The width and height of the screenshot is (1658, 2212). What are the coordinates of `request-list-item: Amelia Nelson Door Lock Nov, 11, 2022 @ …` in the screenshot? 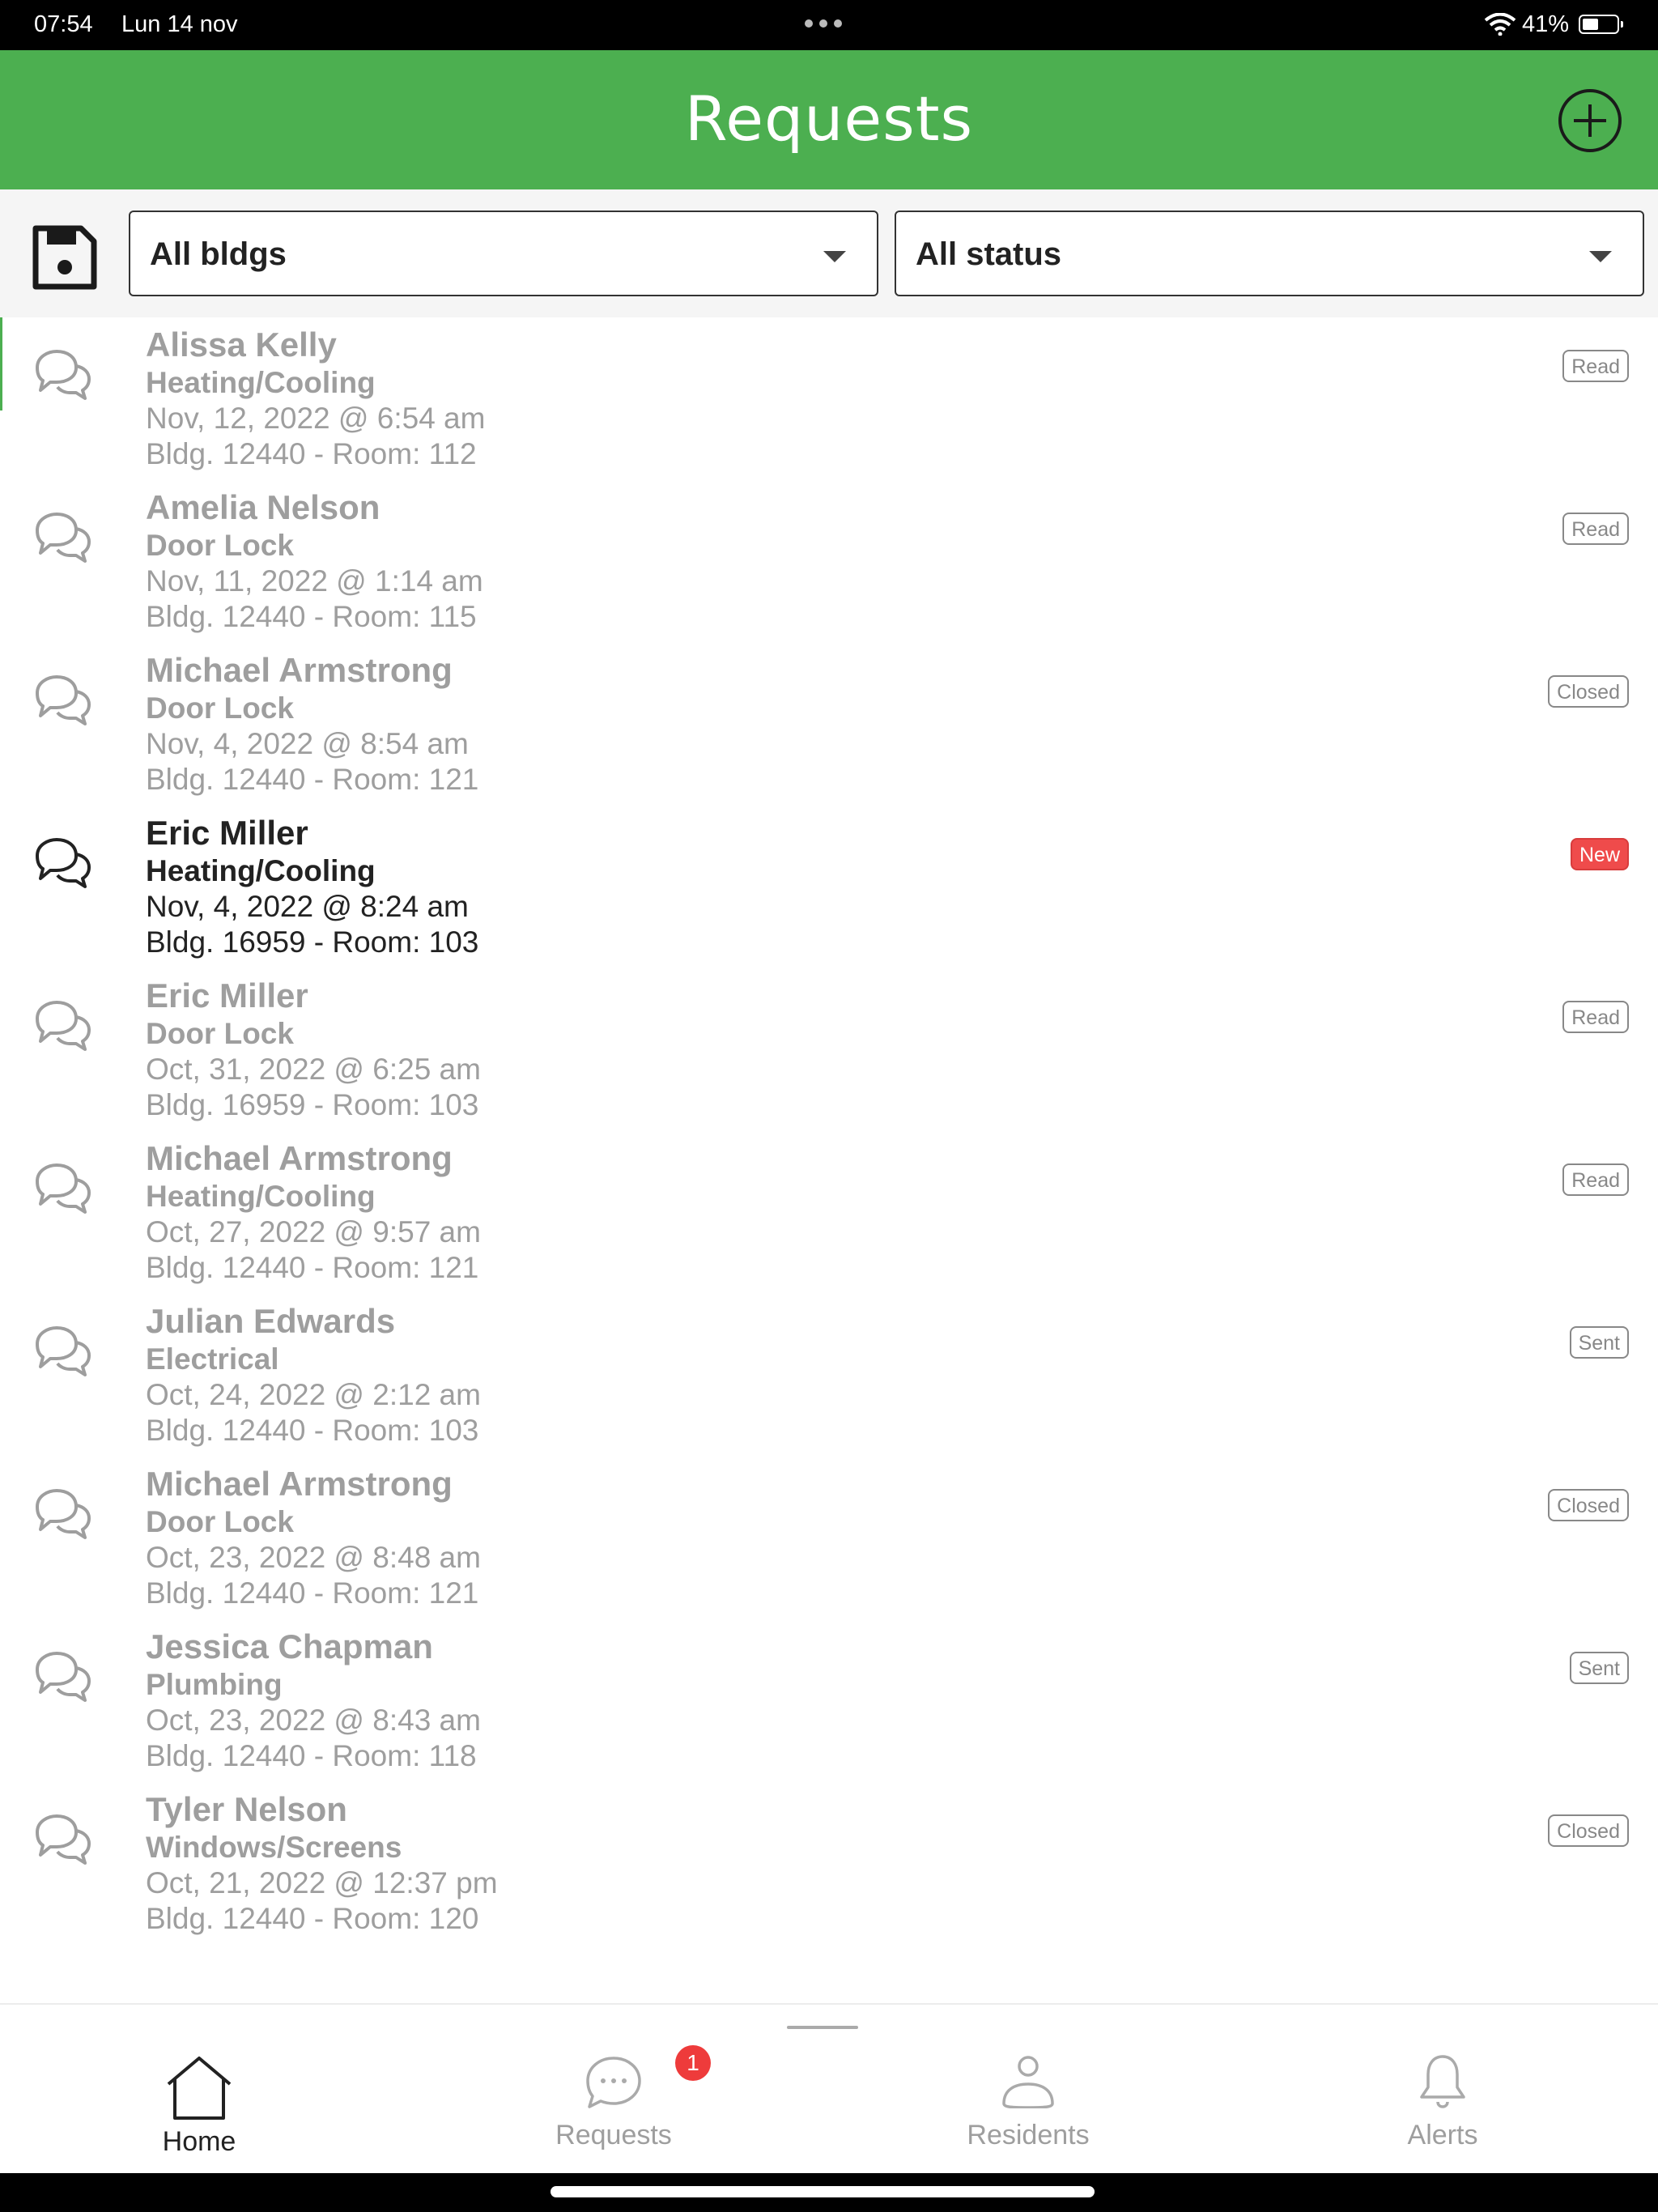 It's located at (829, 561).